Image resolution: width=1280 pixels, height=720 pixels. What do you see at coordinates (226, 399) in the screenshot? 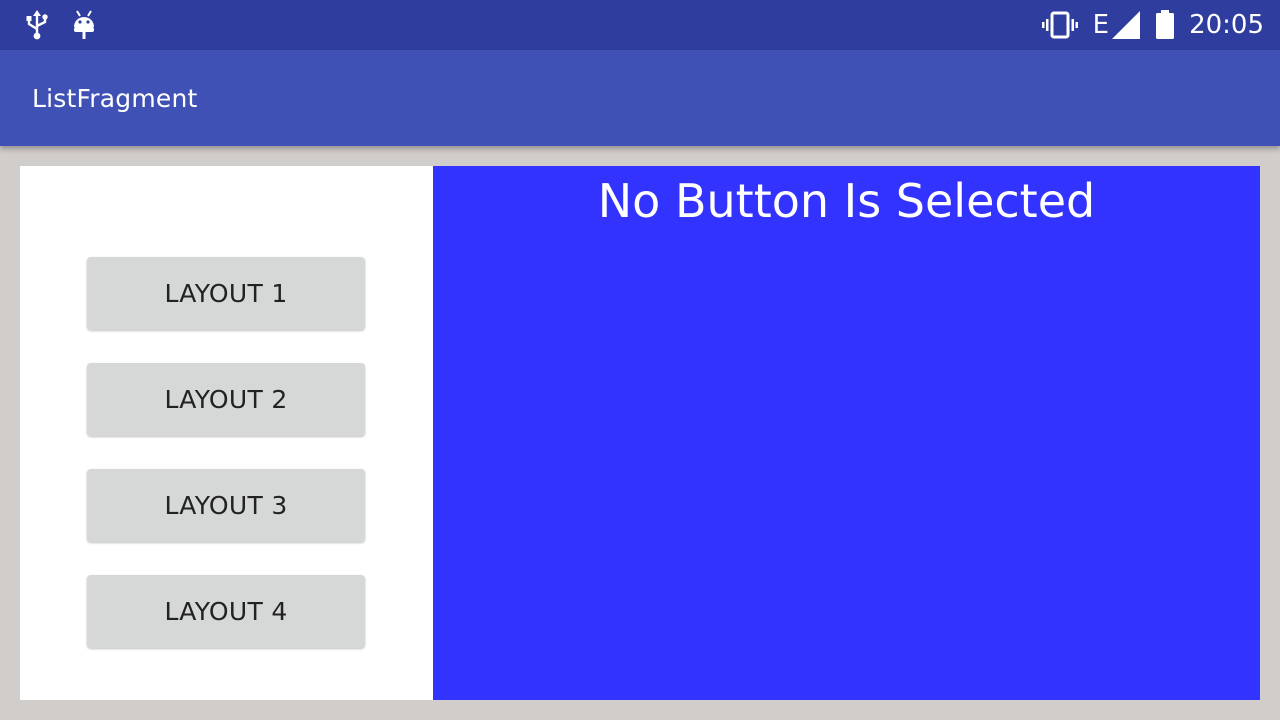
I see `layout-2-button: LAYOUT 2` at bounding box center [226, 399].